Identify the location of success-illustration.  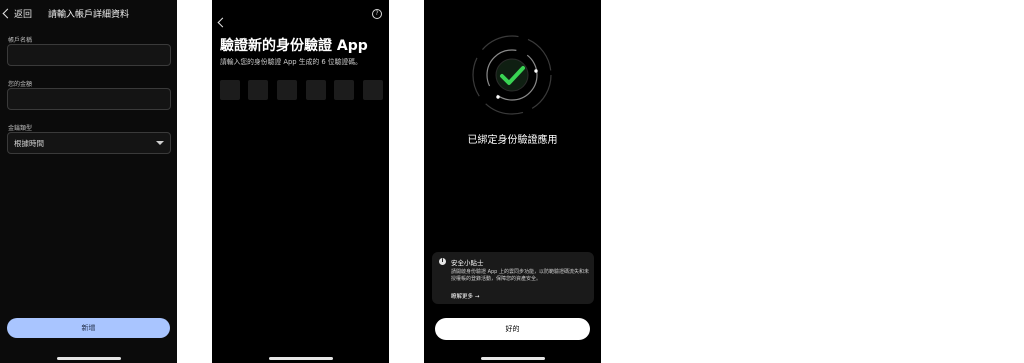
(512, 75).